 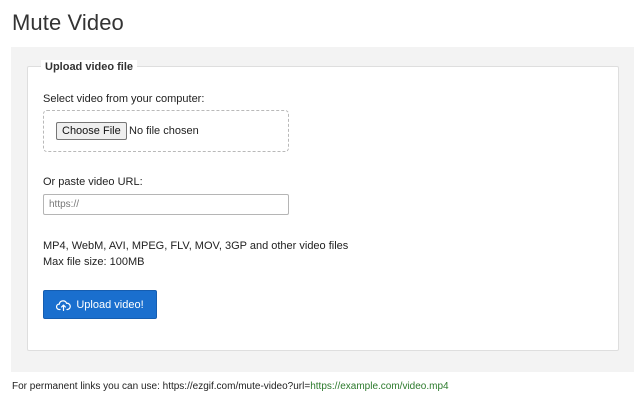 What do you see at coordinates (166, 204) in the screenshot?
I see `video-url-input` at bounding box center [166, 204].